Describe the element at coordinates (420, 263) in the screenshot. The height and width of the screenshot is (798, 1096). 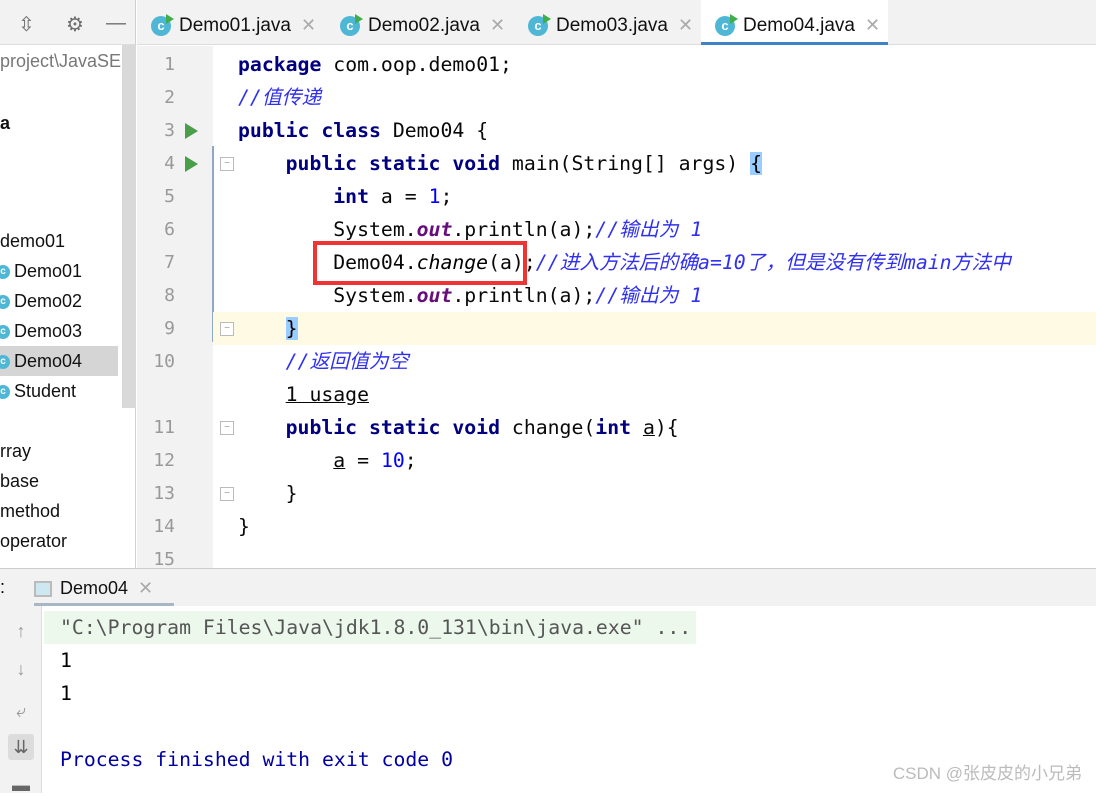
I see `highlight-box` at that location.